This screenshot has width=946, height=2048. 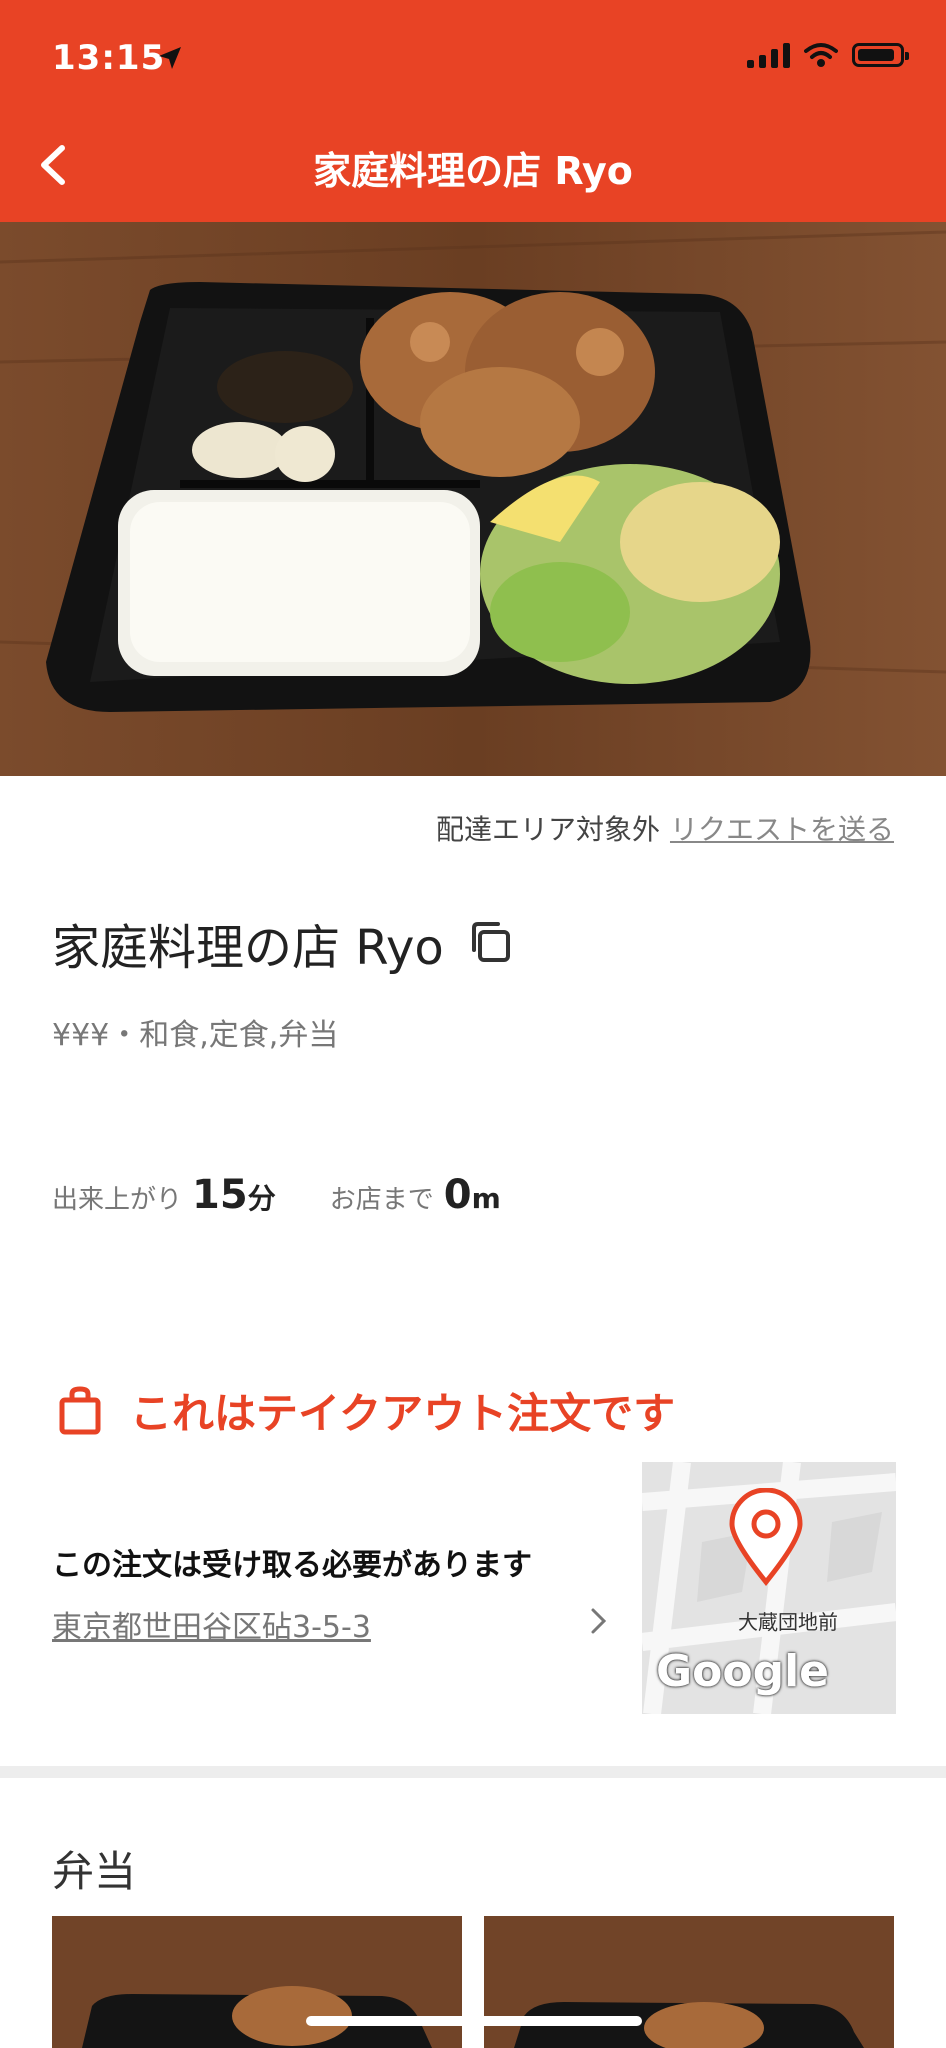 I want to click on cellular-signal-icon, so click(x=768, y=55).